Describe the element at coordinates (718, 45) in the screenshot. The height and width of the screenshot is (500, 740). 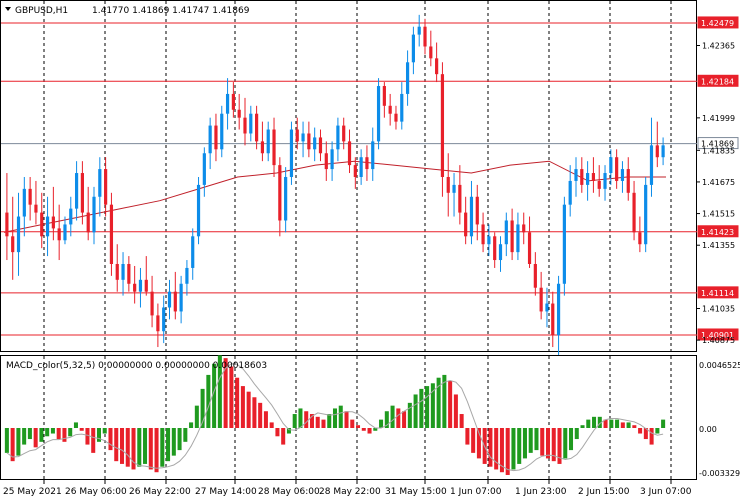
I see `price-text: 1.42365` at that location.